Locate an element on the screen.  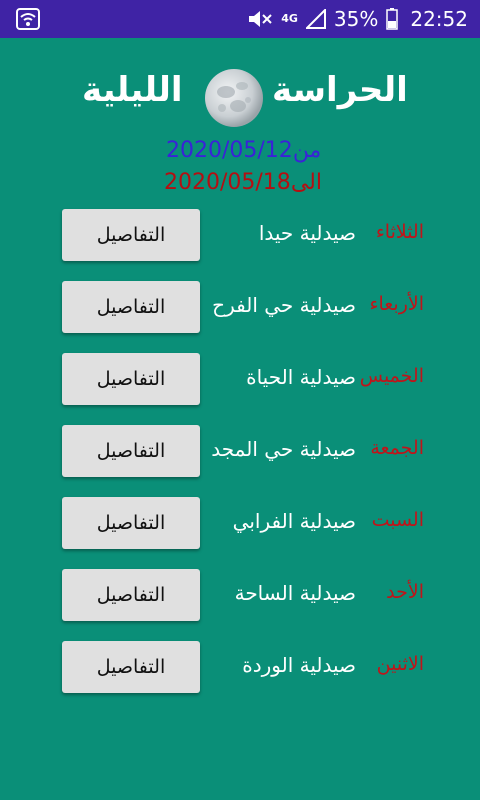
day-label: الأحد is located at coordinates (405, 592).